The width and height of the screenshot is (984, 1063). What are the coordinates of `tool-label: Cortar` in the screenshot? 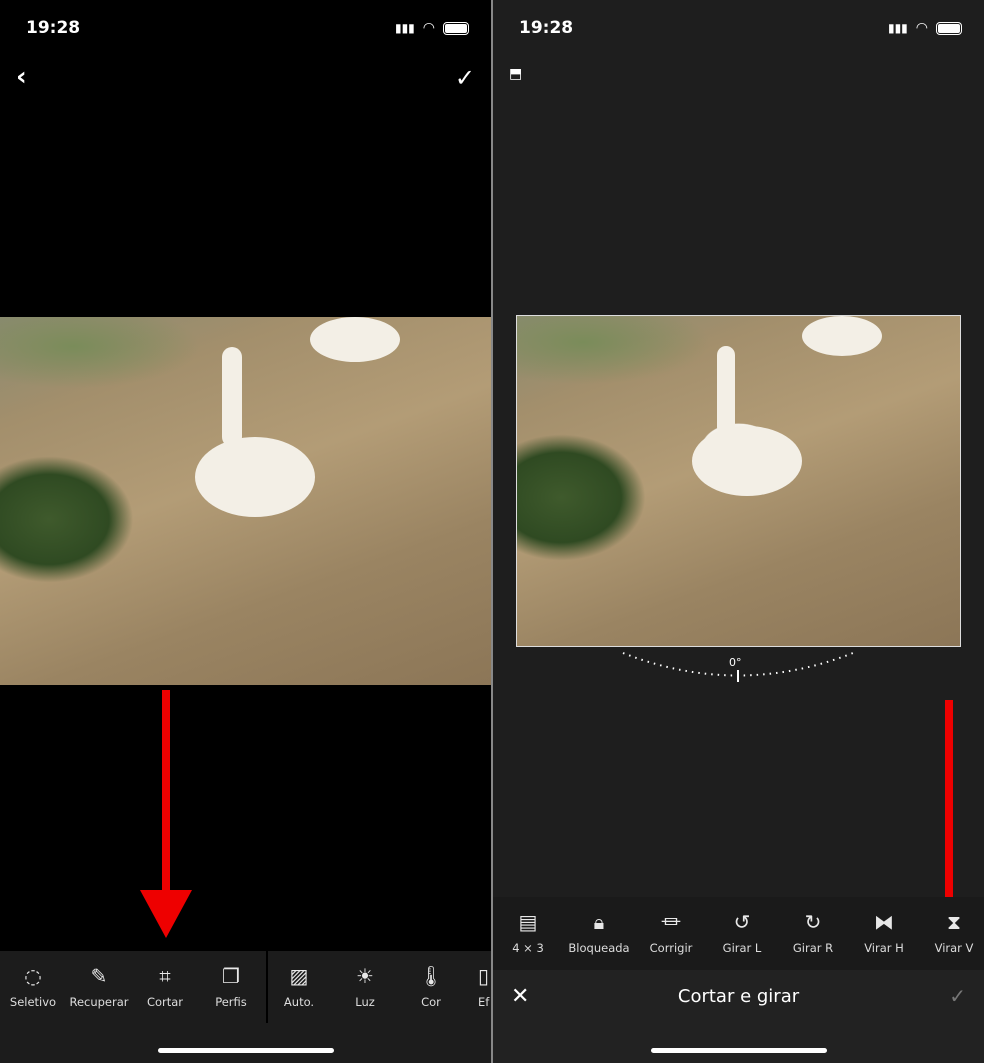 It's located at (165, 1002).